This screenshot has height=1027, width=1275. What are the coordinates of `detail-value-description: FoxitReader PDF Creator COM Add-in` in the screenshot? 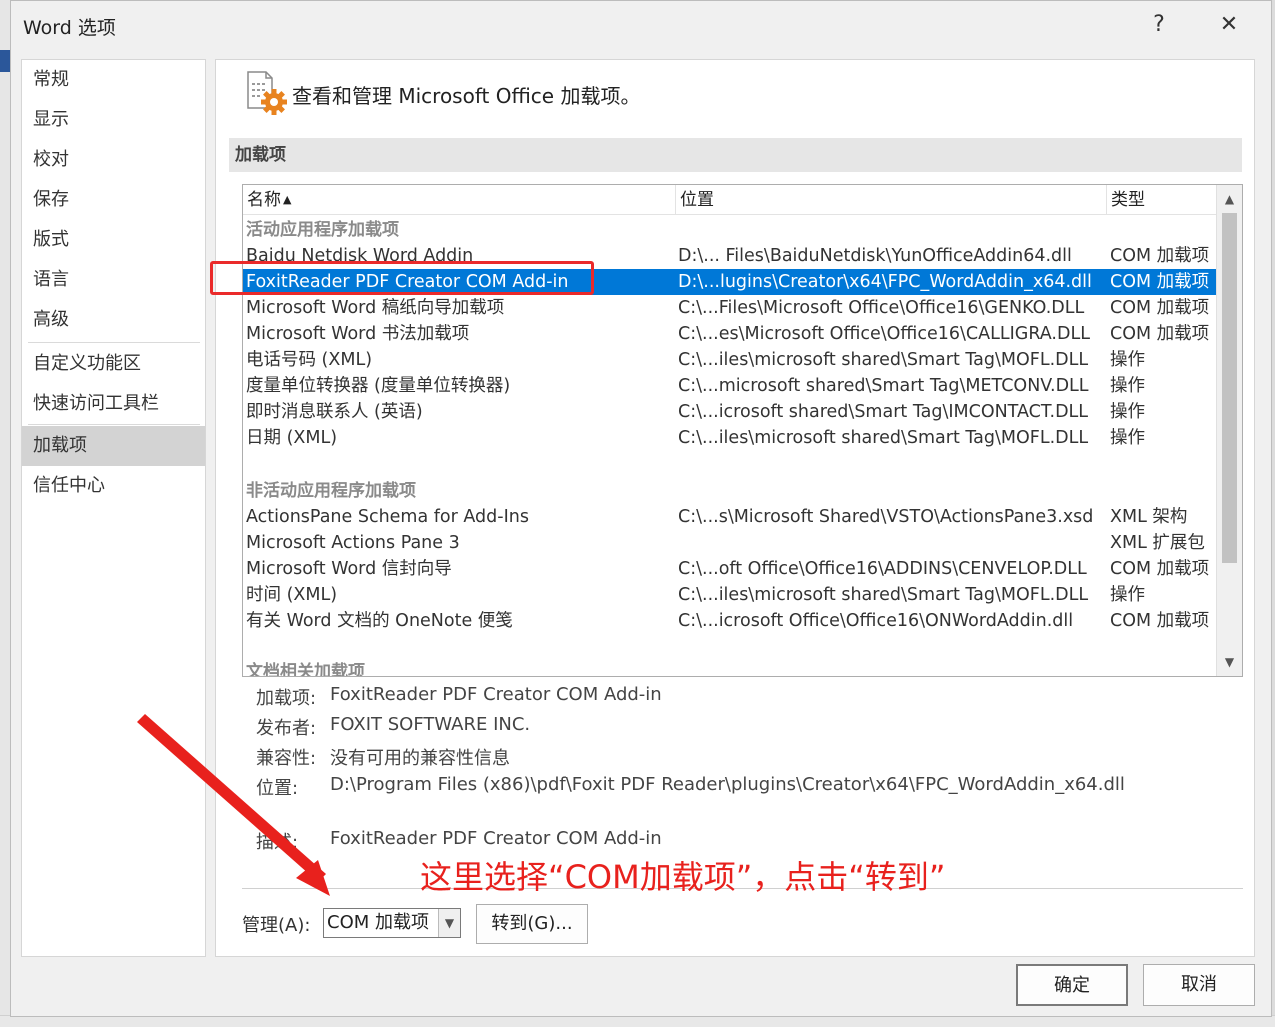 It's located at (496, 838).